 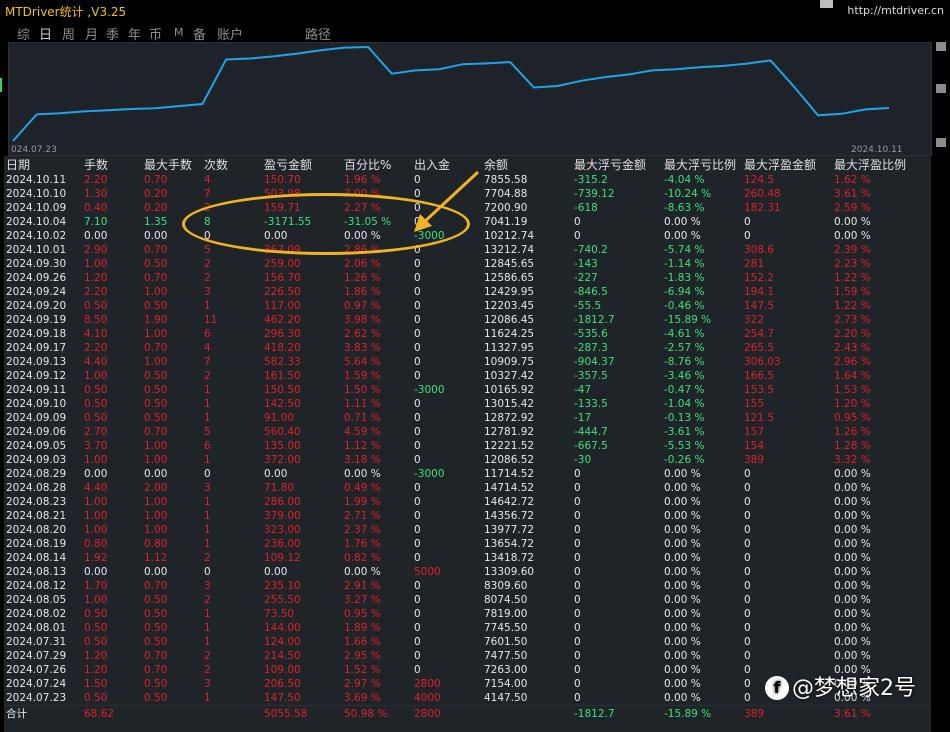 I want to click on column-header: 余额, so click(x=527, y=164).